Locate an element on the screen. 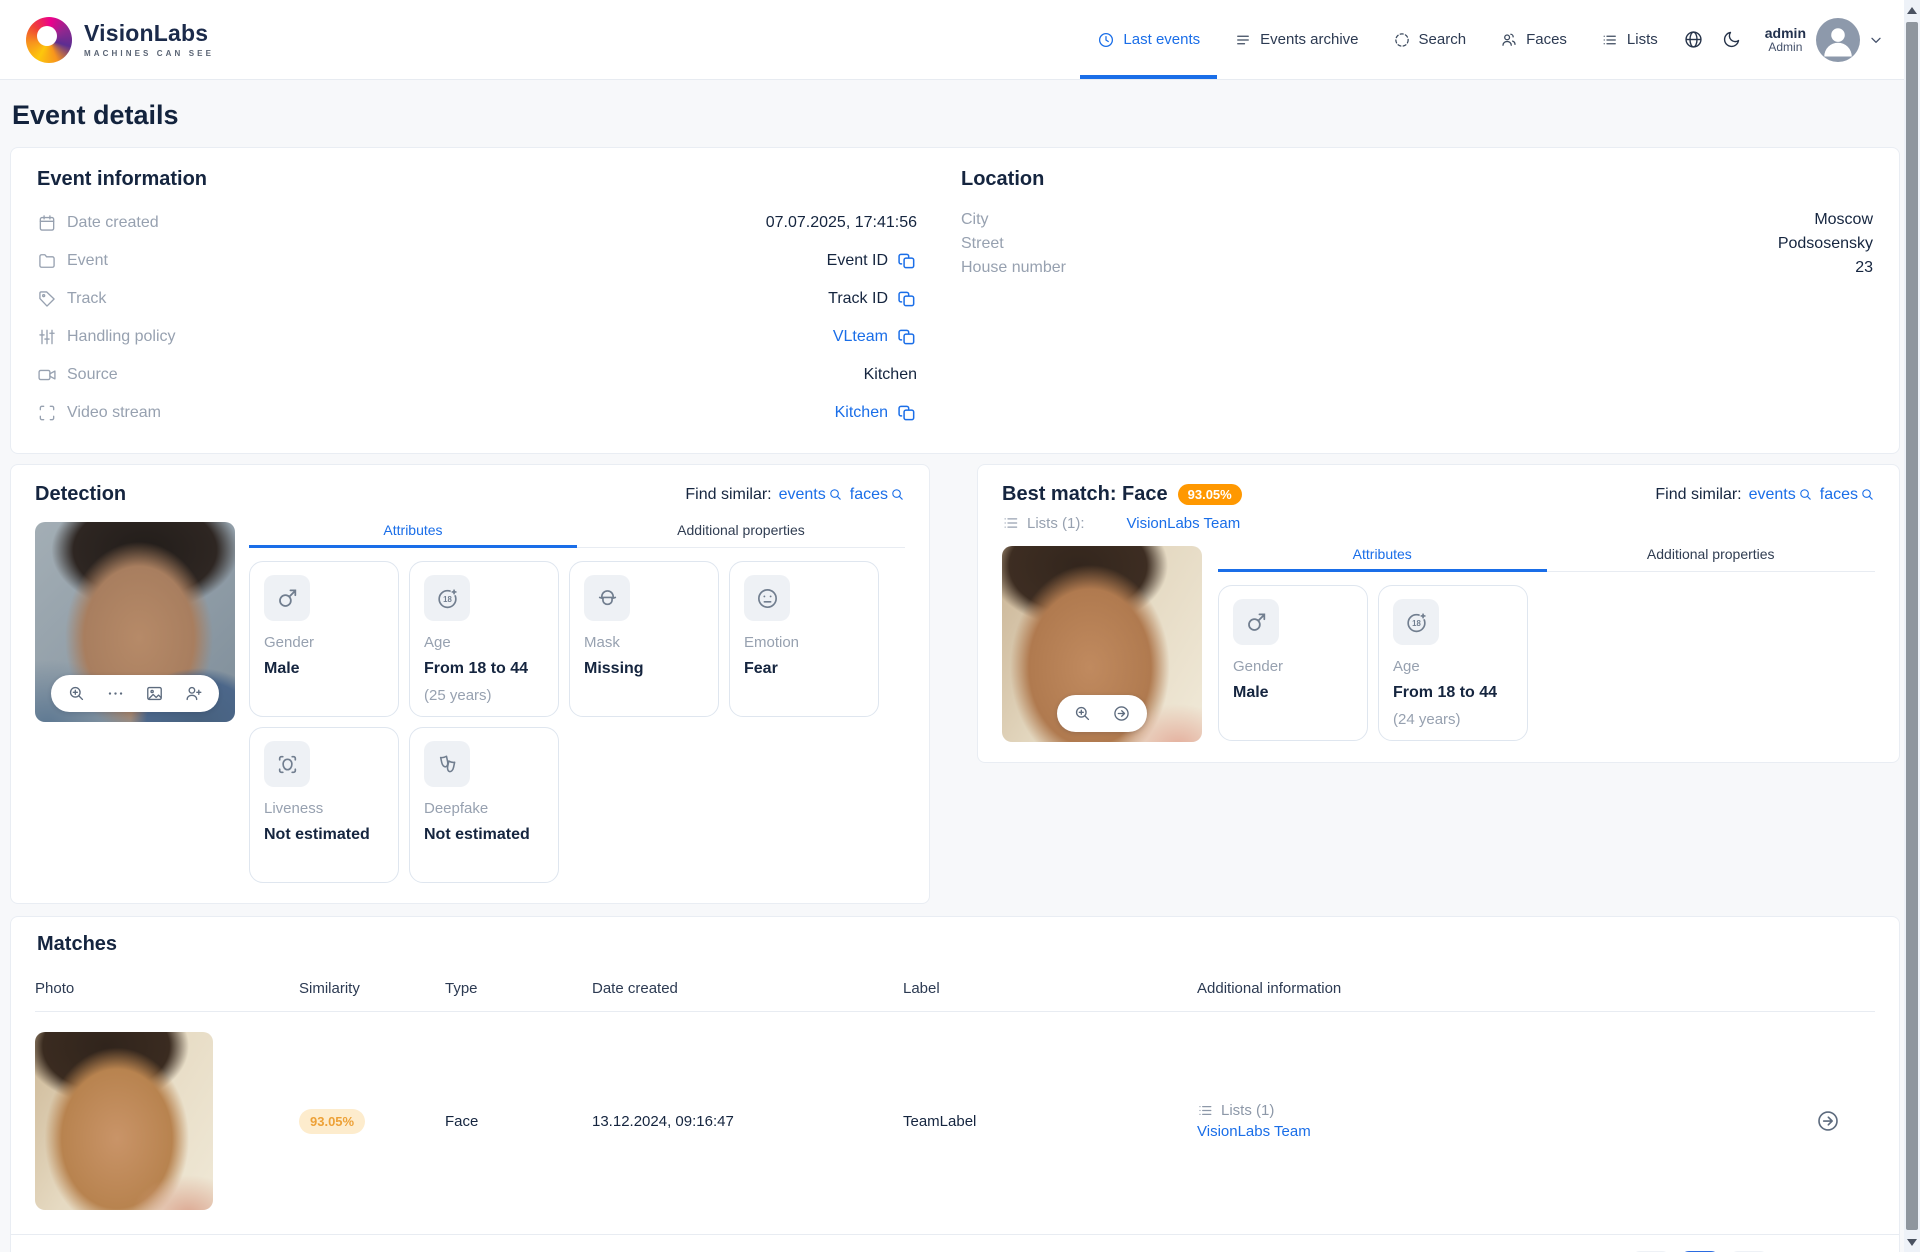  clock-icon is located at coordinates (1106, 40).